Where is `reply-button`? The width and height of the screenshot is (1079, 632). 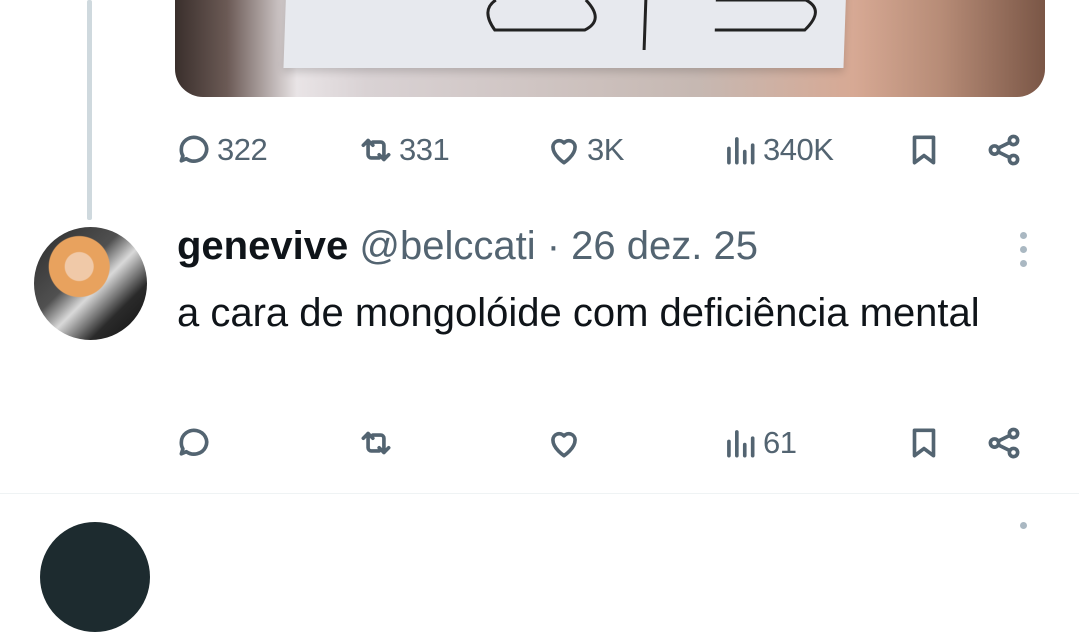 reply-button is located at coordinates (196, 443).